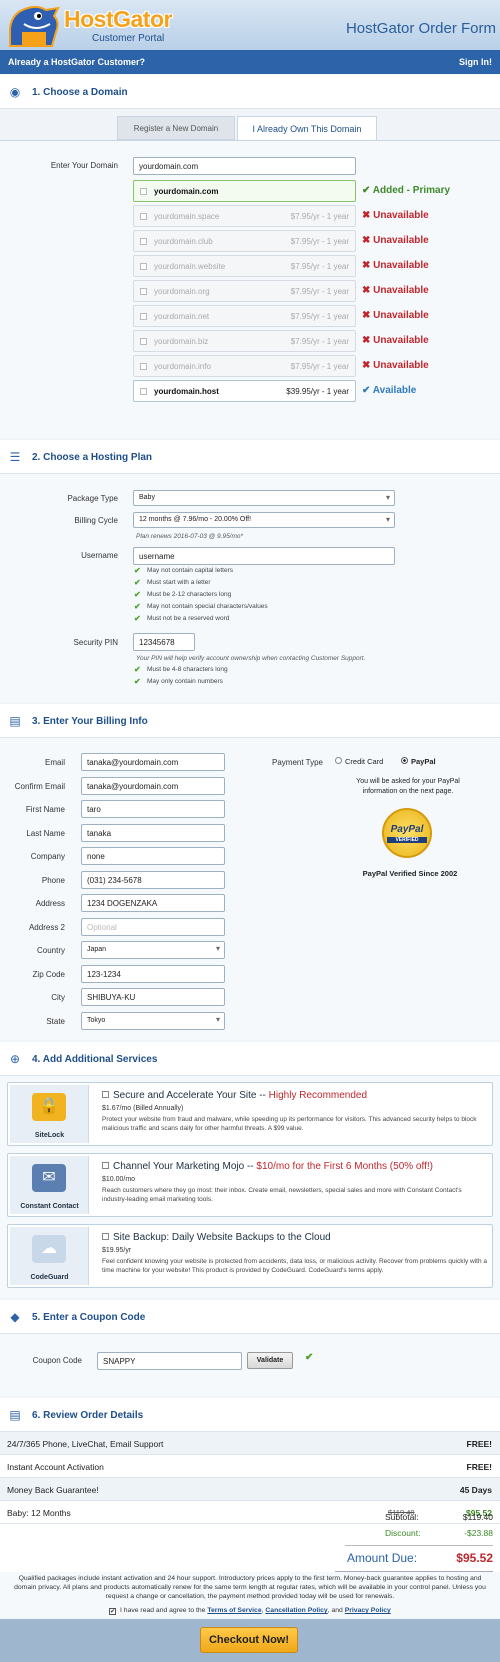 This screenshot has height=1662, width=500. Describe the element at coordinates (475, 62) in the screenshot. I see `sign-in-link: Sign In!` at that location.